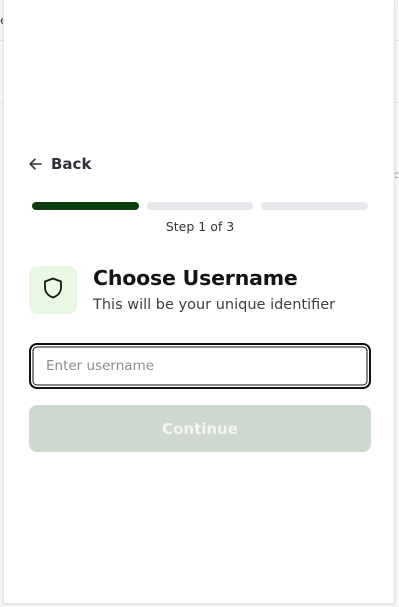 Image resolution: width=399 pixels, height=607 pixels. I want to click on shield-icon, so click(53, 290).